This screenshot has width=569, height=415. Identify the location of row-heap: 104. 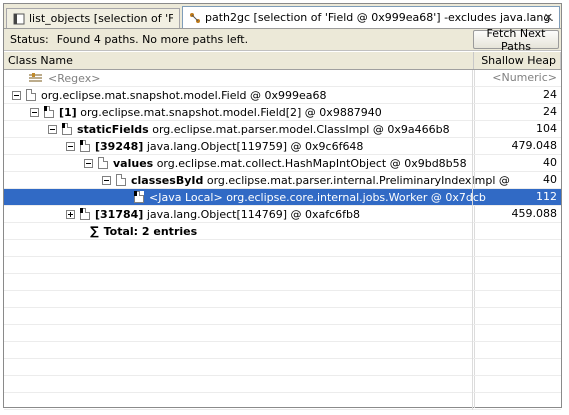
(546, 128).